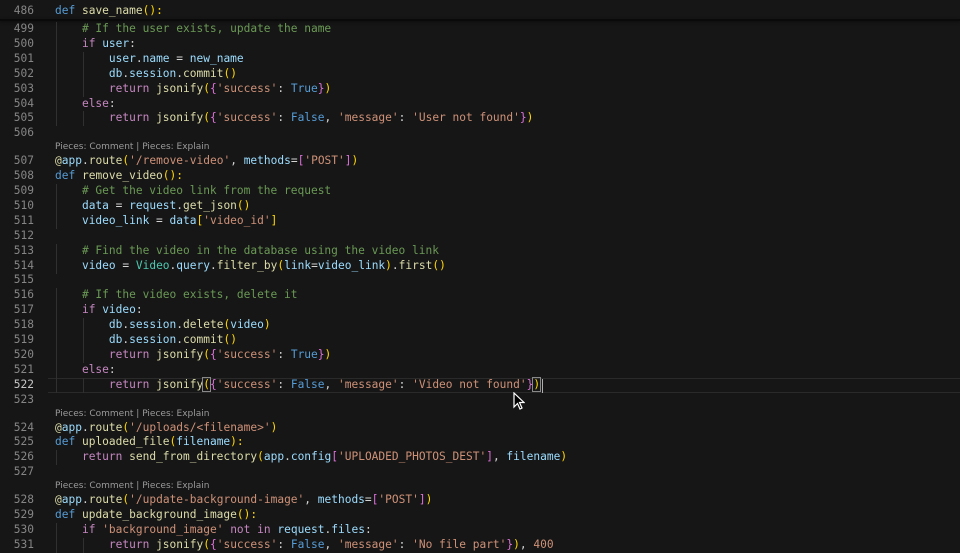  Describe the element at coordinates (480, 59) in the screenshot. I see `code-line: 501 user.name = new_name` at that location.